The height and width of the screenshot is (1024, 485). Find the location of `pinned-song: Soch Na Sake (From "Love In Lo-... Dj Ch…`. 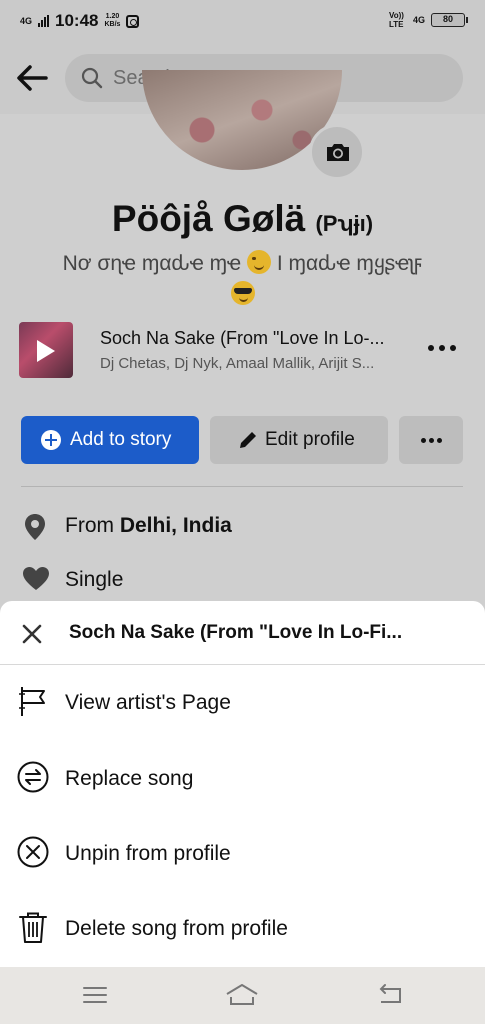

pinned-song: Soch Na Sake (From "Love In Lo-... Dj Ch… is located at coordinates (242, 350).